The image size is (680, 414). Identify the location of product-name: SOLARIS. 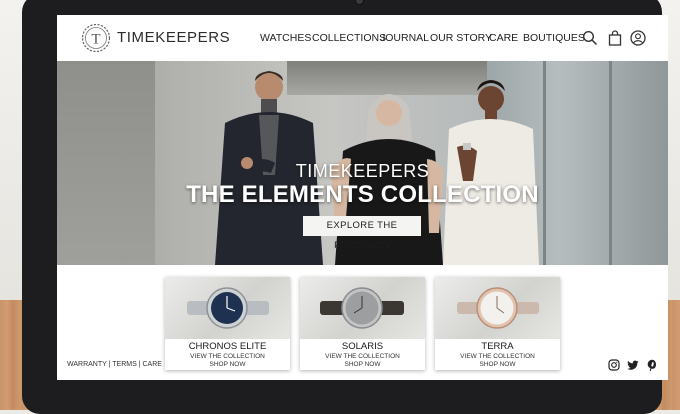
(362, 346).